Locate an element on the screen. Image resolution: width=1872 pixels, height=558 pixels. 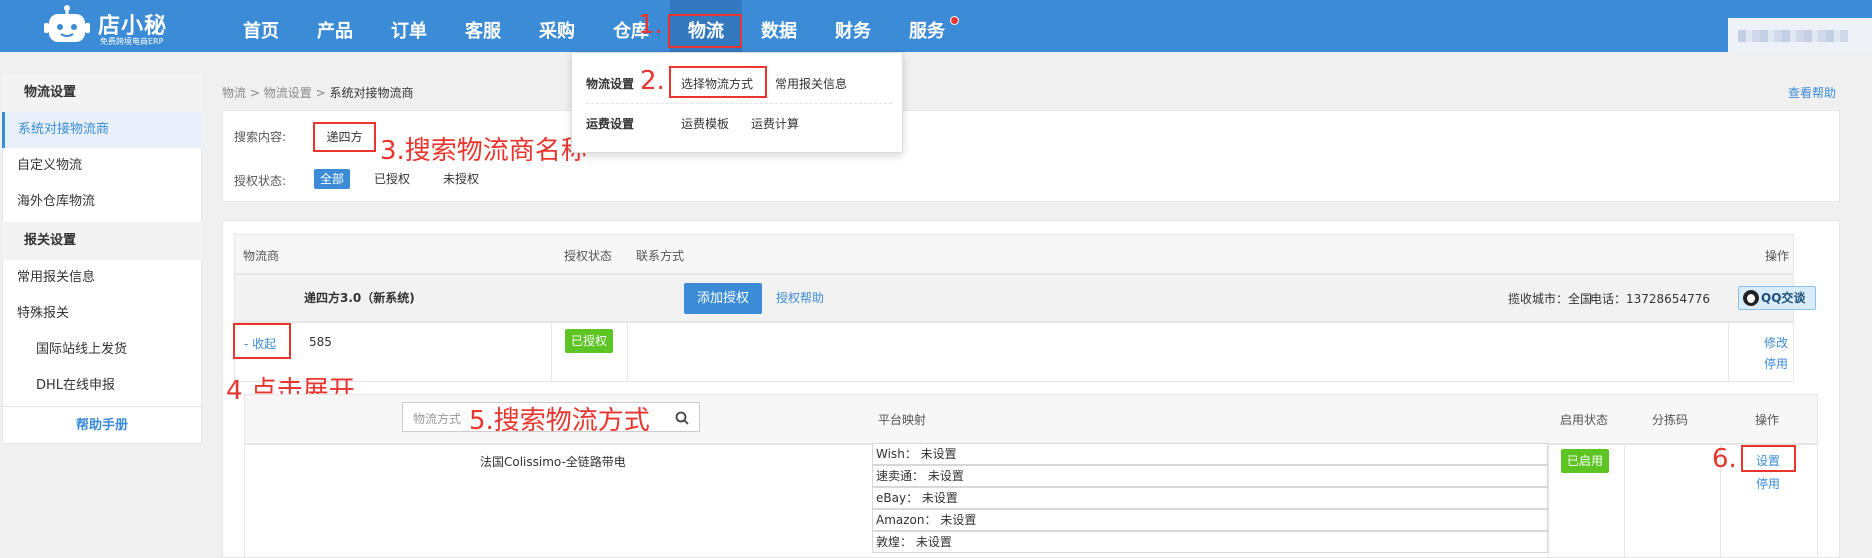
th-operations: 操作 is located at coordinates (1777, 256).